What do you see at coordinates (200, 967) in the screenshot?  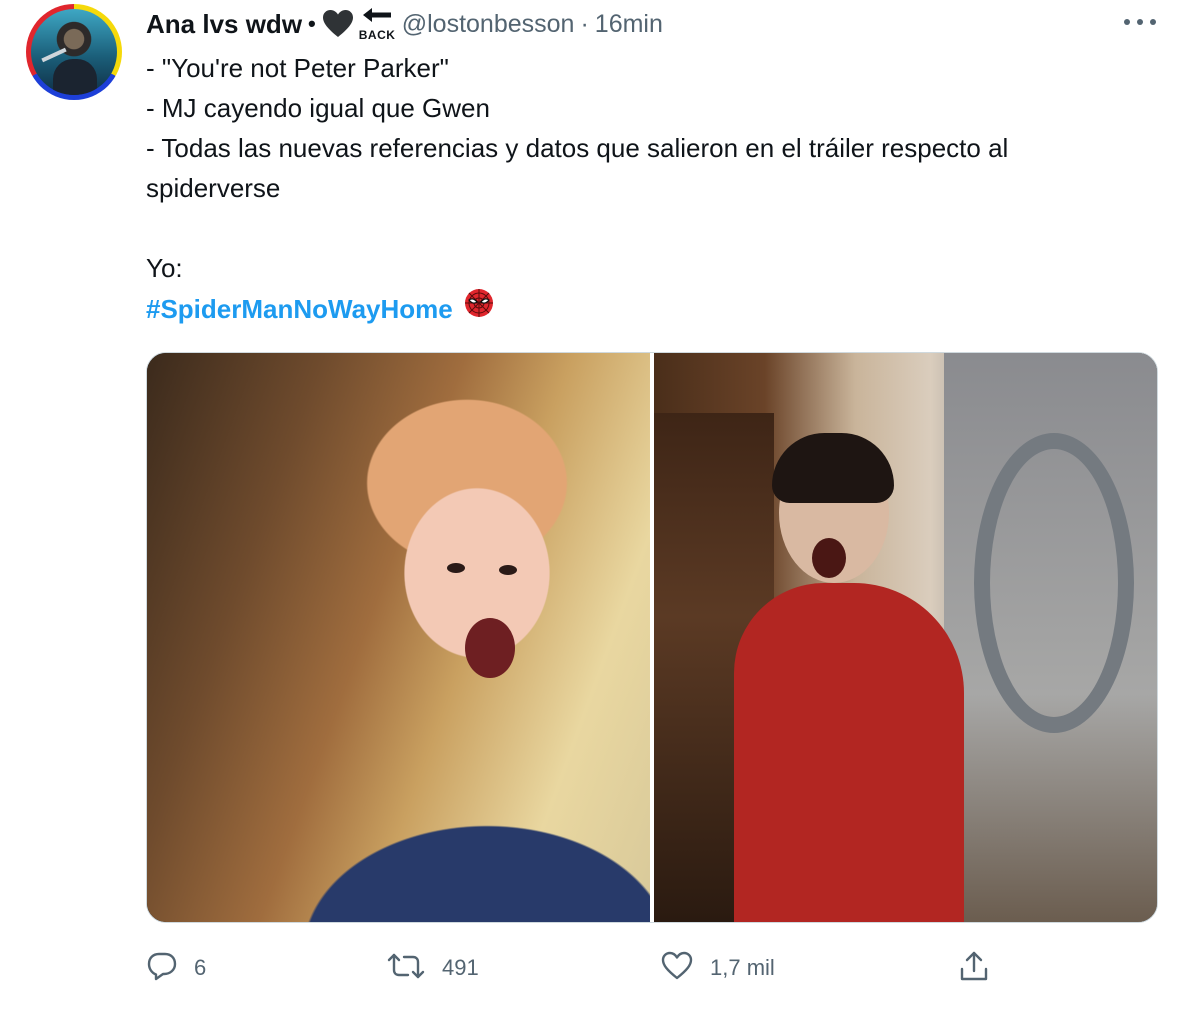 I see `reply-count: 6` at bounding box center [200, 967].